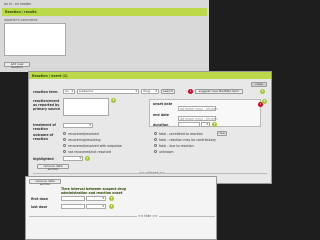 The width and height of the screenshot is (320, 240). I want to click on first-dose-input, so click(73, 198).